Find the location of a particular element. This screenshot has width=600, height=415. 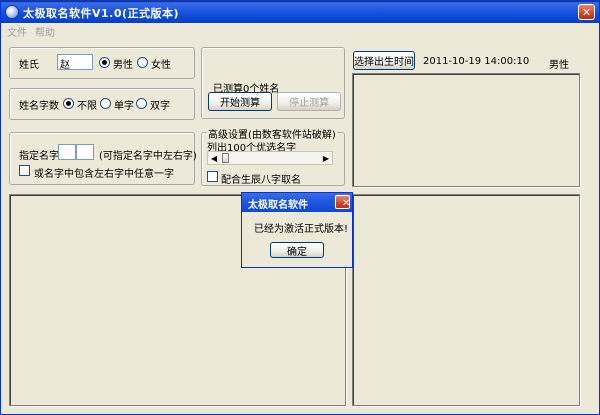

gender-female-label: 女性 is located at coordinates (161, 65).